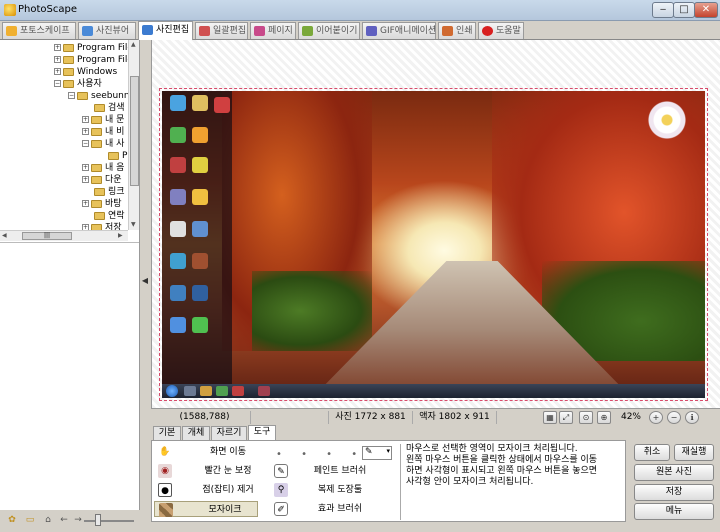  Describe the element at coordinates (674, 511) in the screenshot. I see `menu-button: 메뉴` at that location.